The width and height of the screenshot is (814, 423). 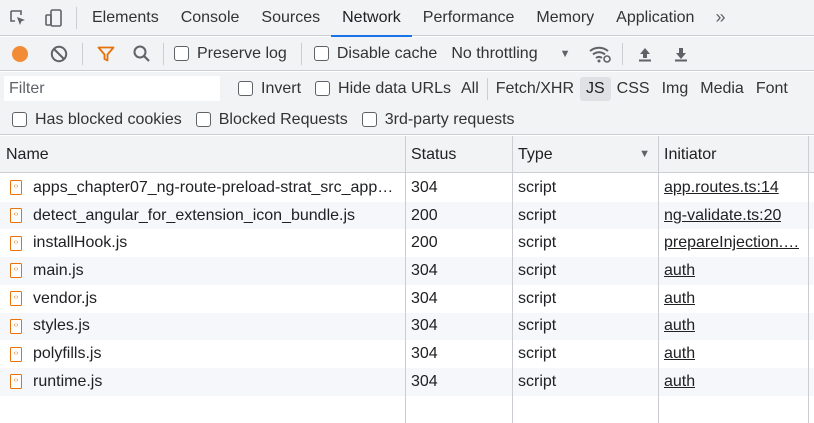 I want to click on request-name: installHook.js, so click(x=80, y=243).